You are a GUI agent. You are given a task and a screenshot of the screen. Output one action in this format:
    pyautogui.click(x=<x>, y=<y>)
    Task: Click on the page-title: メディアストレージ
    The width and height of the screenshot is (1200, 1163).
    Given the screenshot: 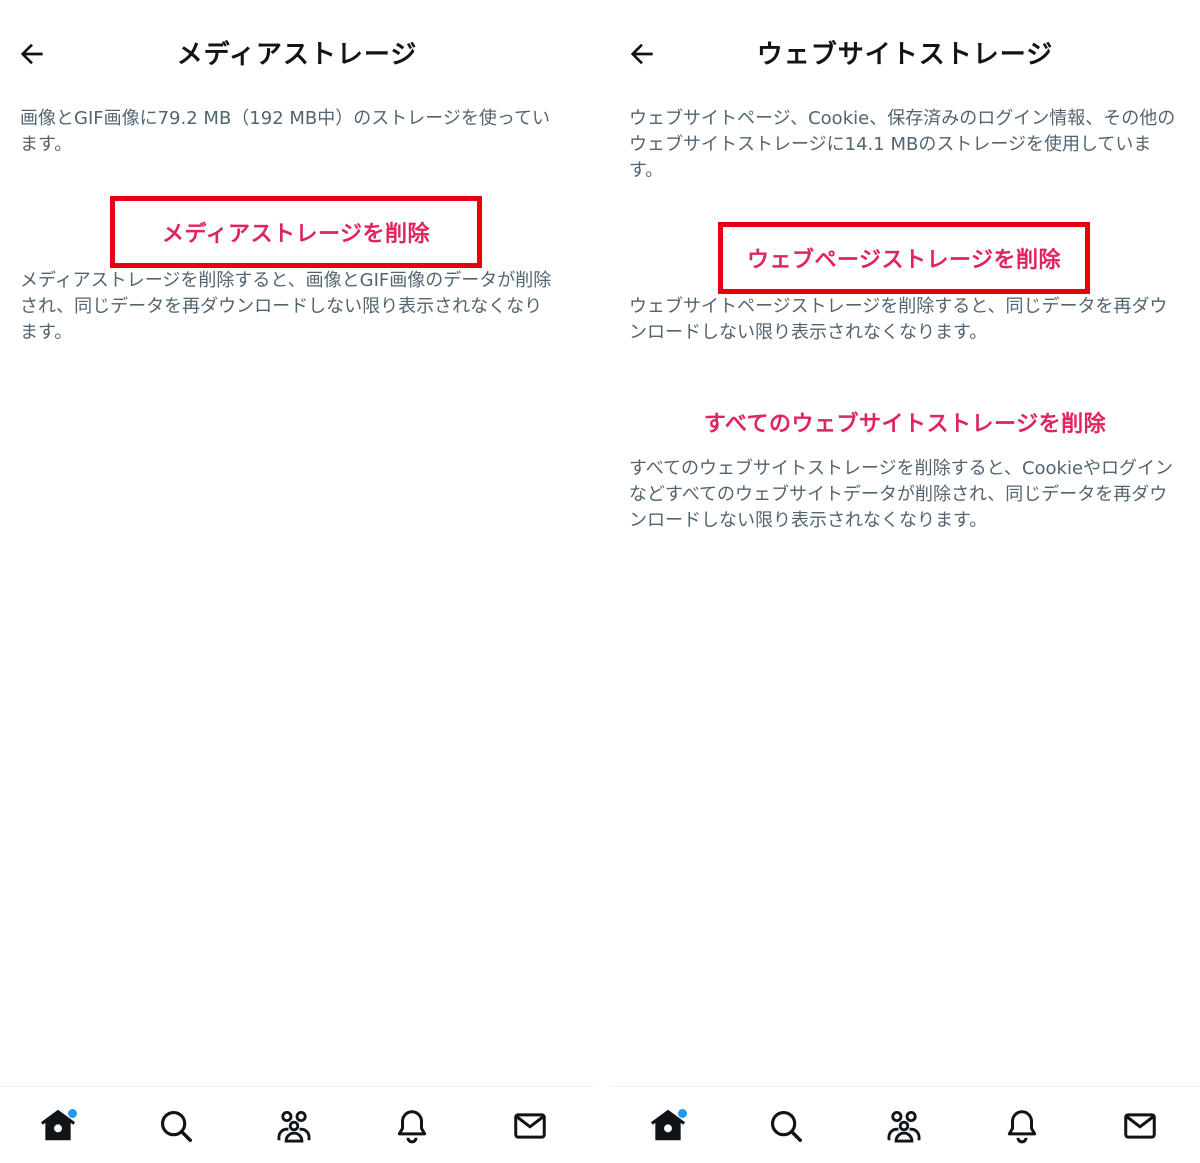 What is the action you would take?
    pyautogui.click(x=297, y=55)
    